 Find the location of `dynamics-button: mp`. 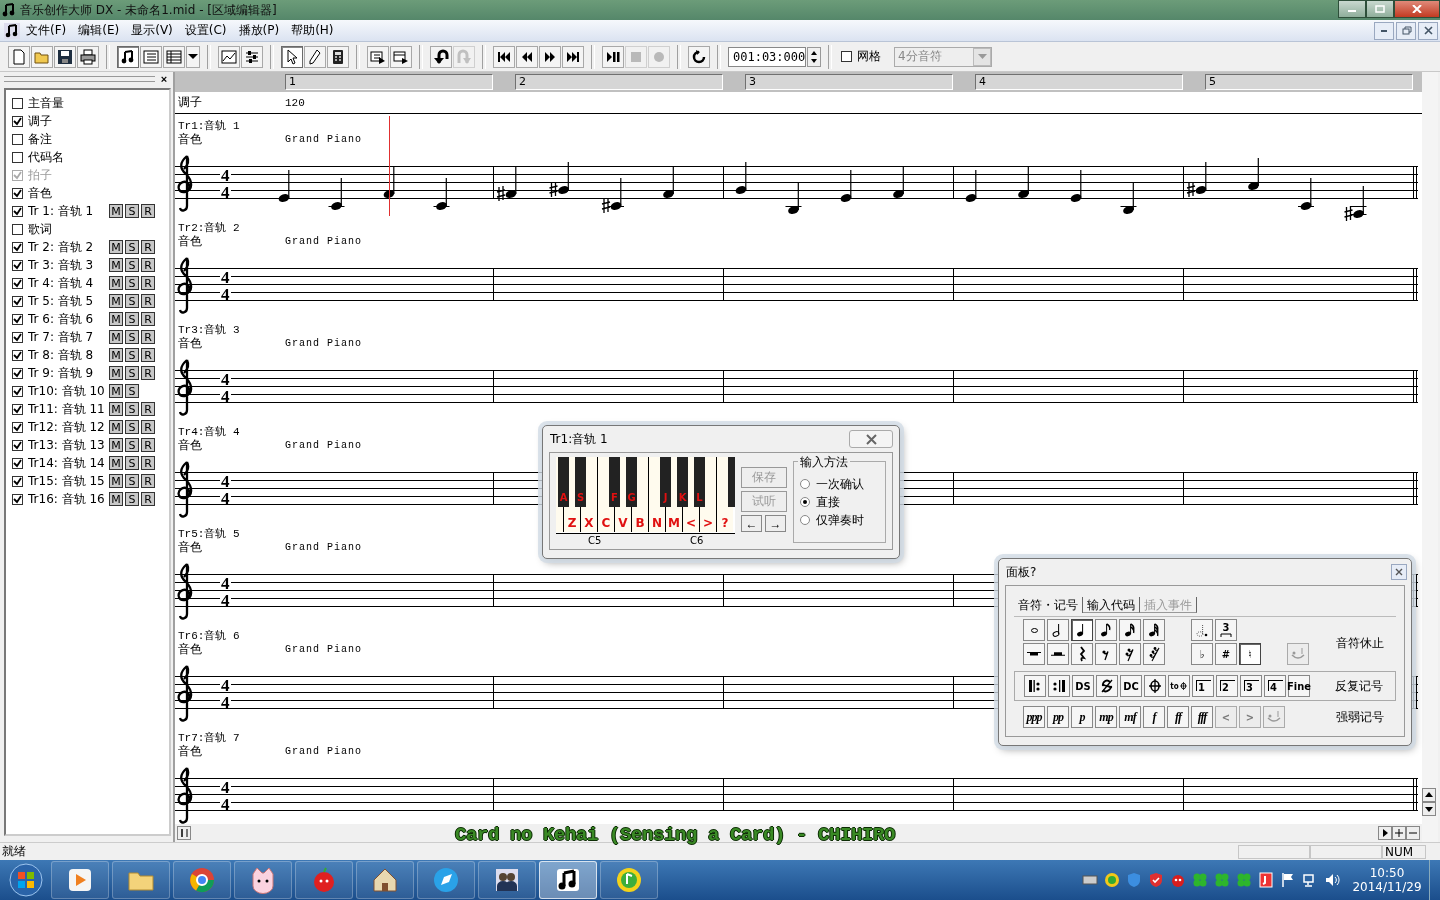

dynamics-button: mp is located at coordinates (1106, 717).